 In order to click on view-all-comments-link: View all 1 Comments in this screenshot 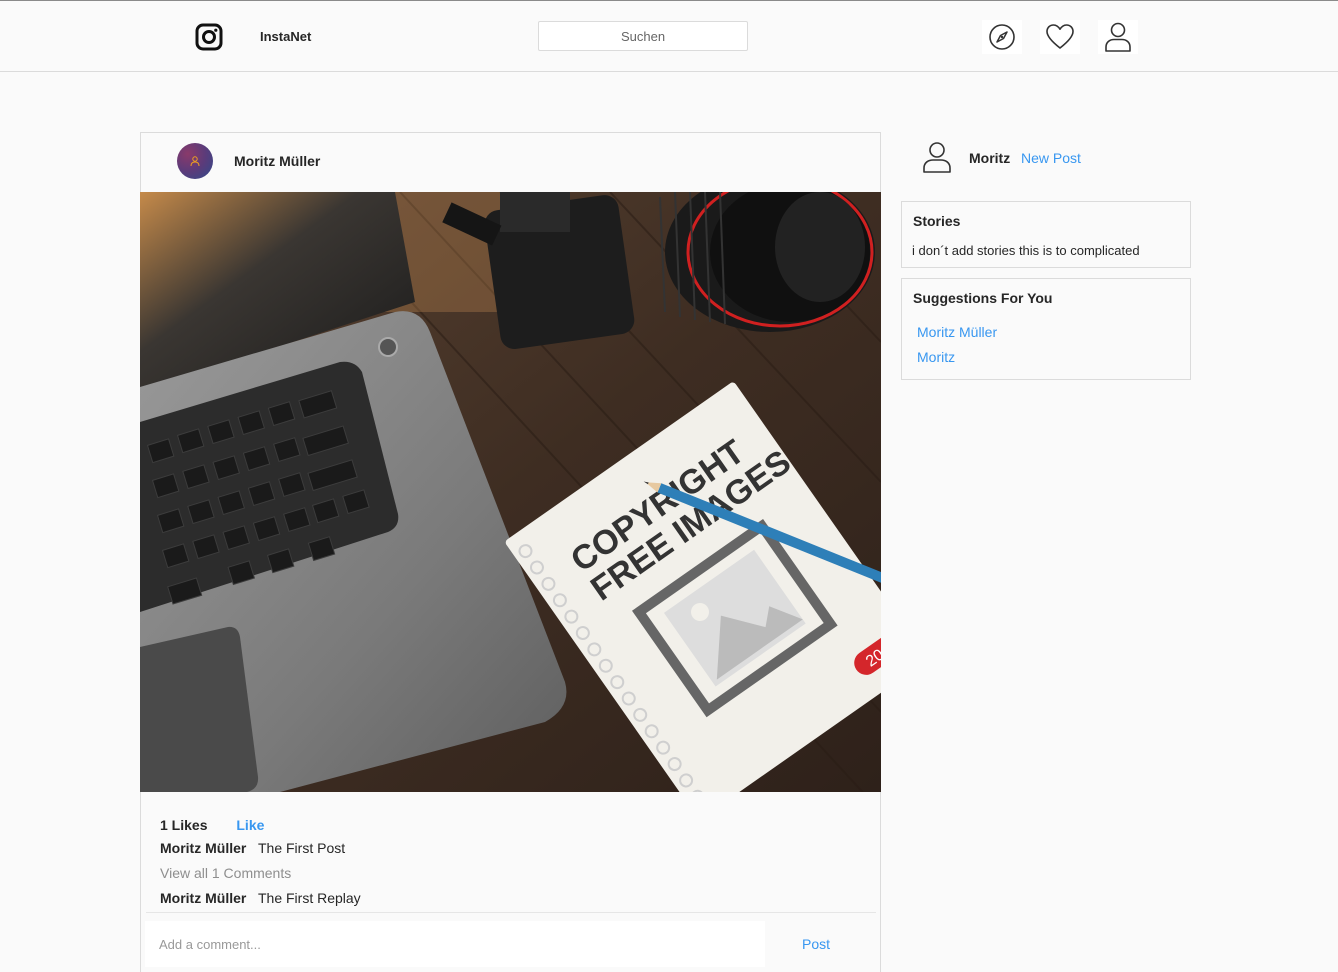, I will do `click(225, 873)`.